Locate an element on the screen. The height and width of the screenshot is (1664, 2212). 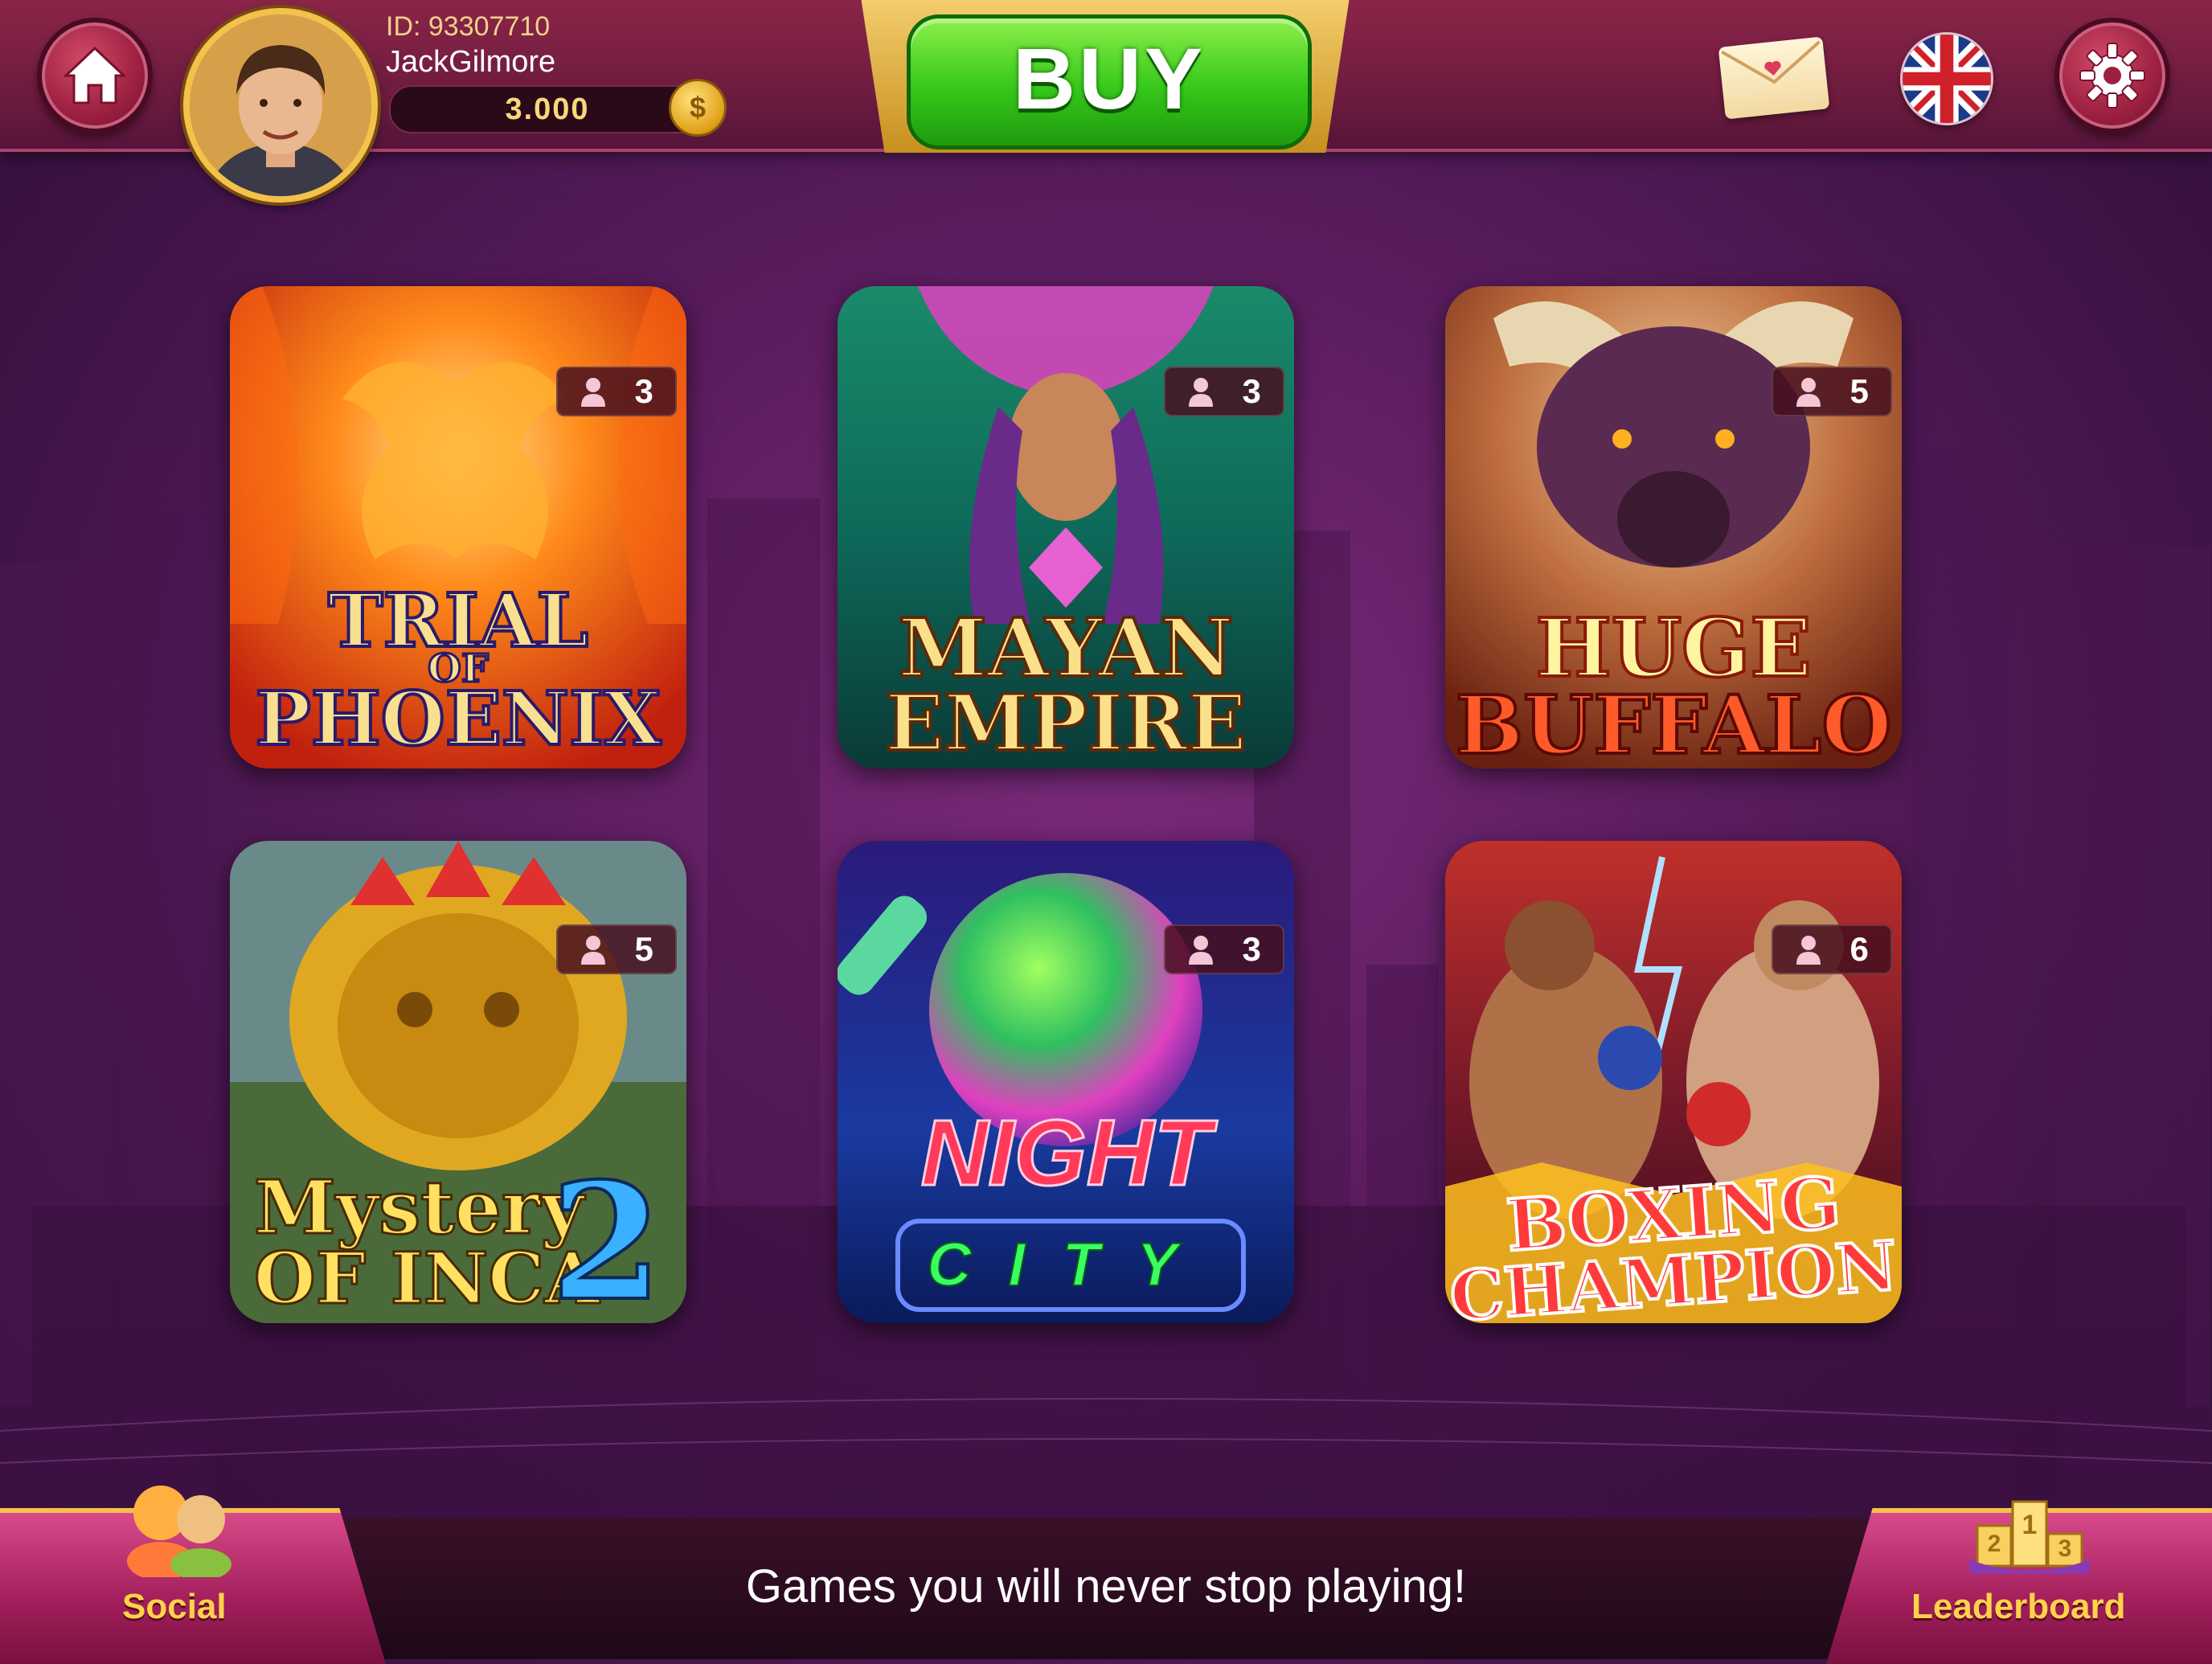
leaderboard-label: Leaderboard is located at coordinates (2018, 1606).